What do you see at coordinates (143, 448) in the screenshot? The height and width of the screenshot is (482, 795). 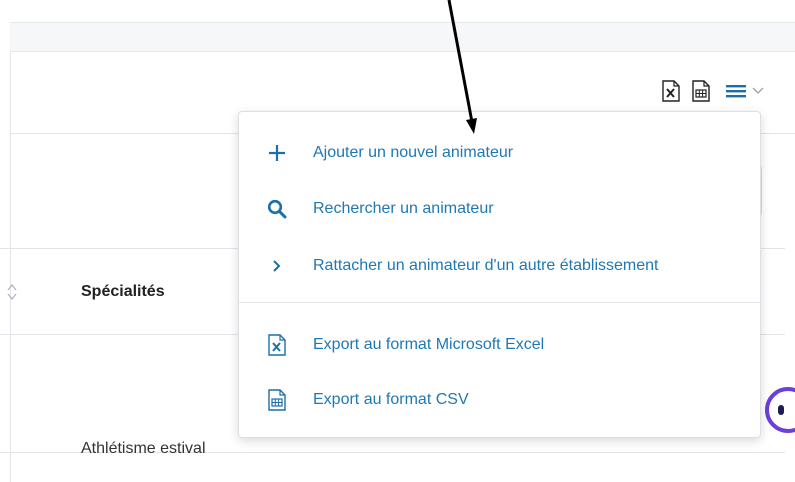 I see `table-cell: Athlétisme estival` at bounding box center [143, 448].